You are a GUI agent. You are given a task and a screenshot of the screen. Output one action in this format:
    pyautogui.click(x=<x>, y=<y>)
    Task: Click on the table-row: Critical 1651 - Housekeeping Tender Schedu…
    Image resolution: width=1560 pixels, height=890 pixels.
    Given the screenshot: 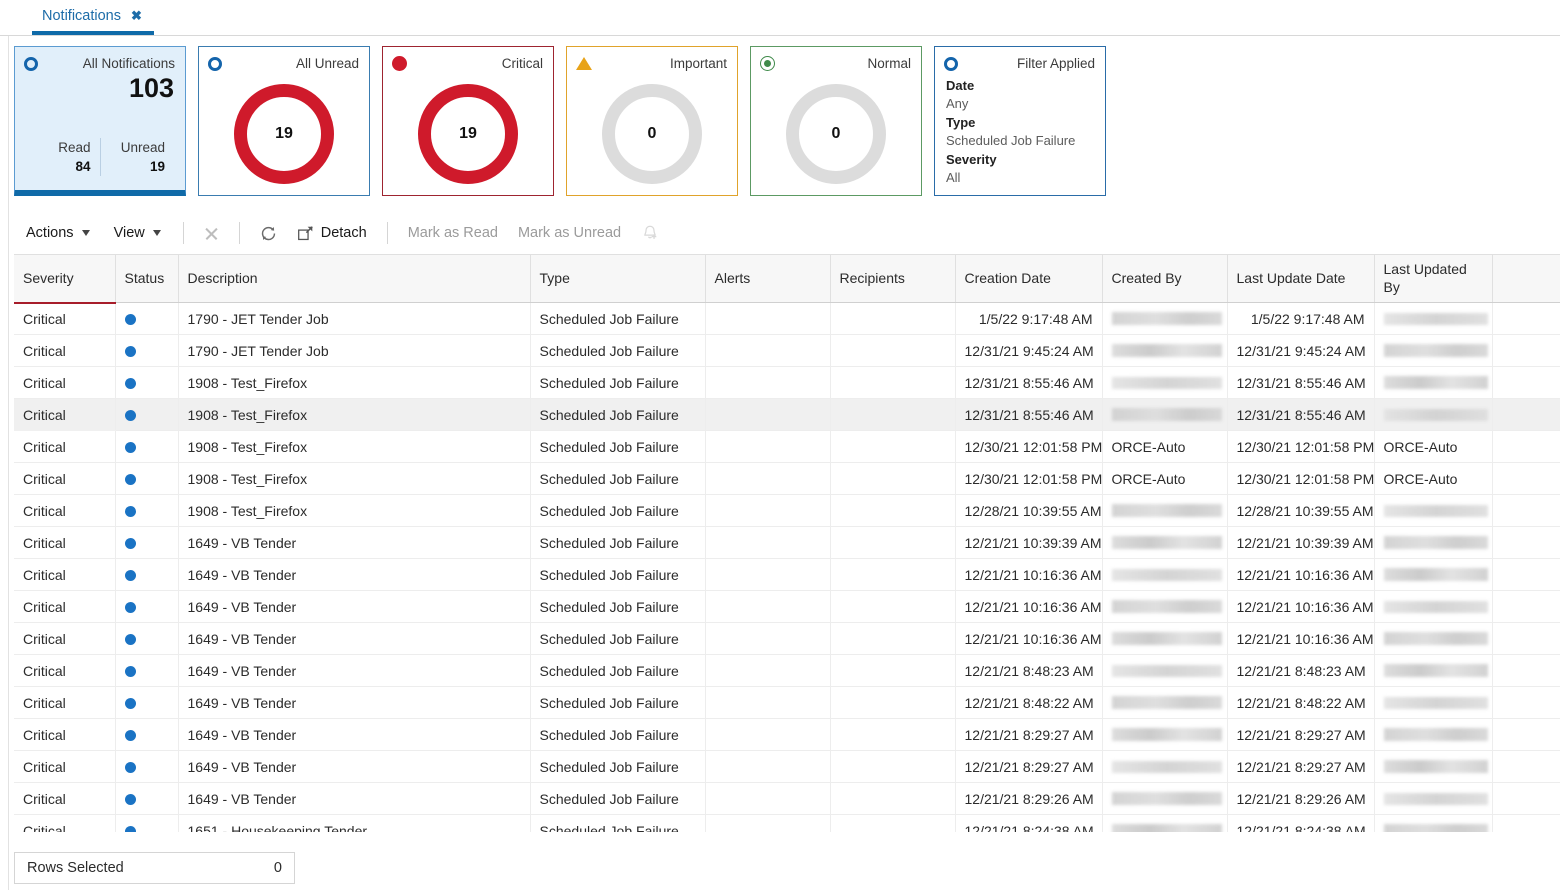 What is the action you would take?
    pyautogui.click(x=787, y=823)
    